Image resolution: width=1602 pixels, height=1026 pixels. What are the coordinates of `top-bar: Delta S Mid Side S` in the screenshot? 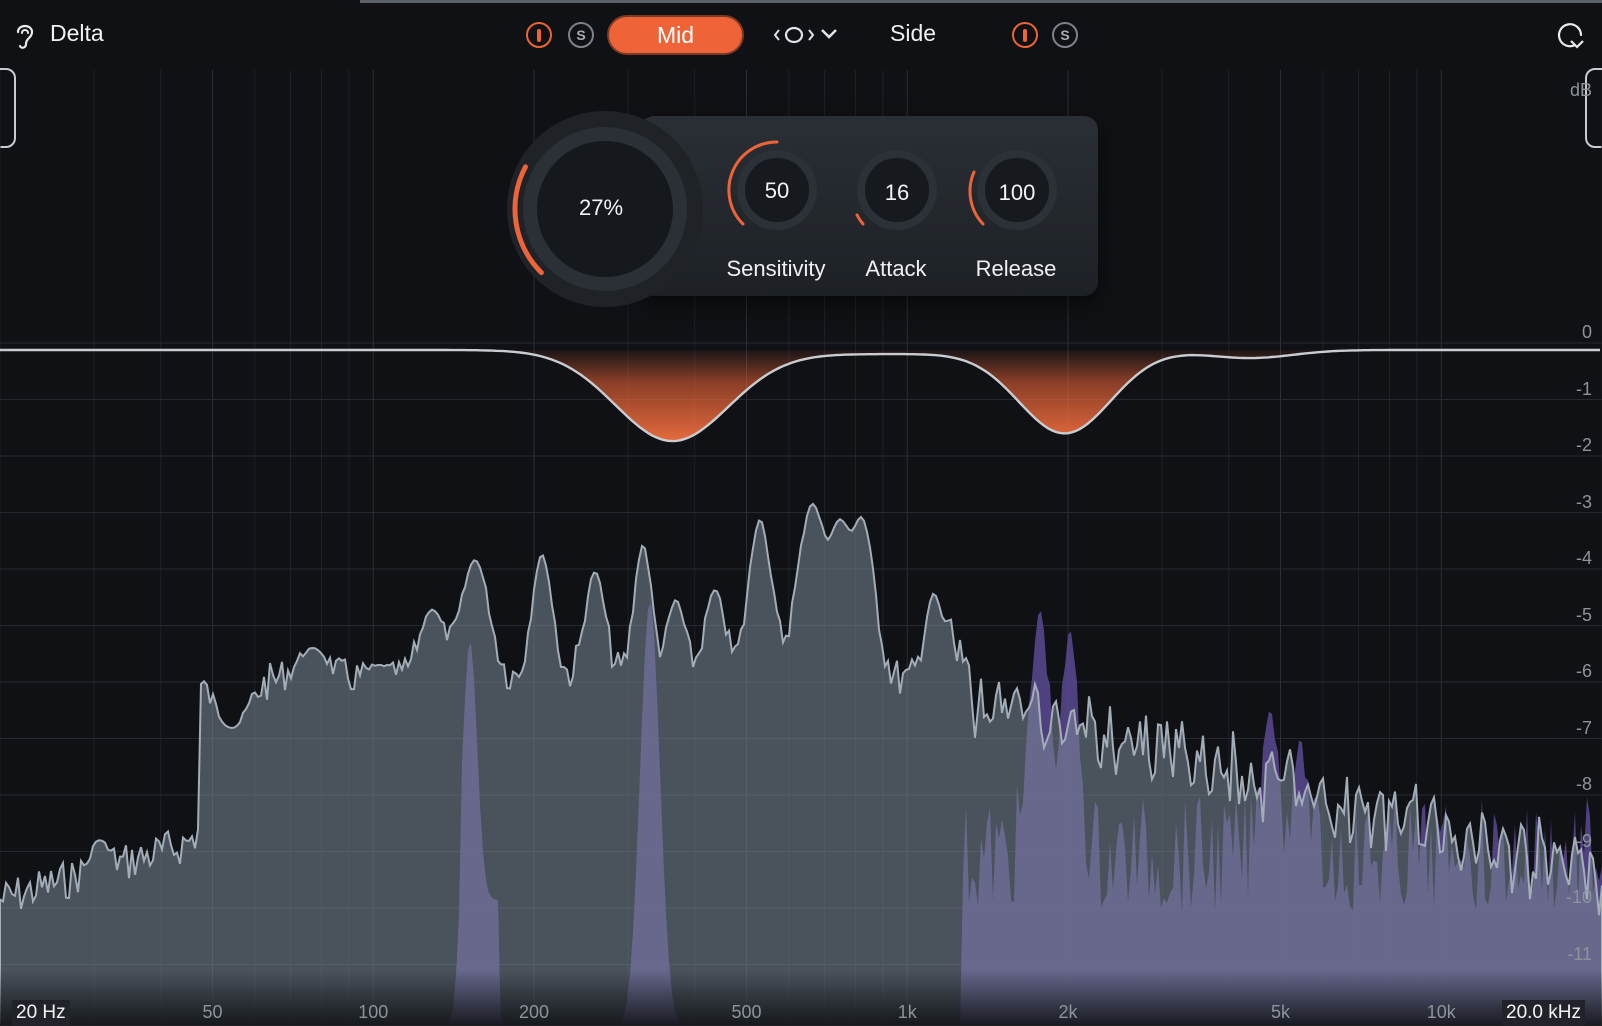 It's located at (801, 35).